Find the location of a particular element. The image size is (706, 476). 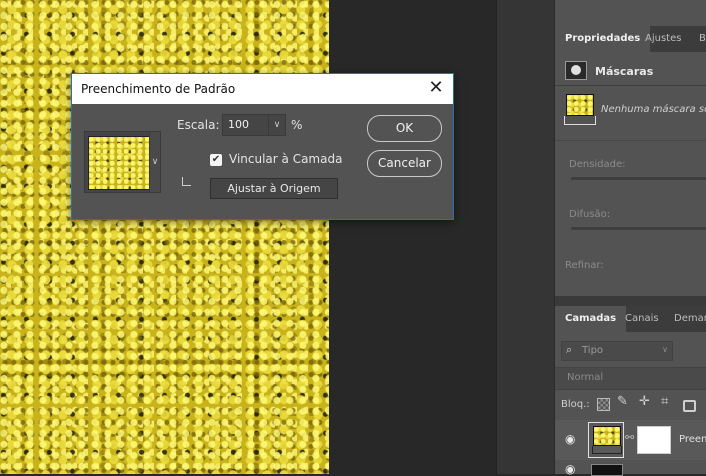

blend-mode-select: Normal is located at coordinates (630, 378).